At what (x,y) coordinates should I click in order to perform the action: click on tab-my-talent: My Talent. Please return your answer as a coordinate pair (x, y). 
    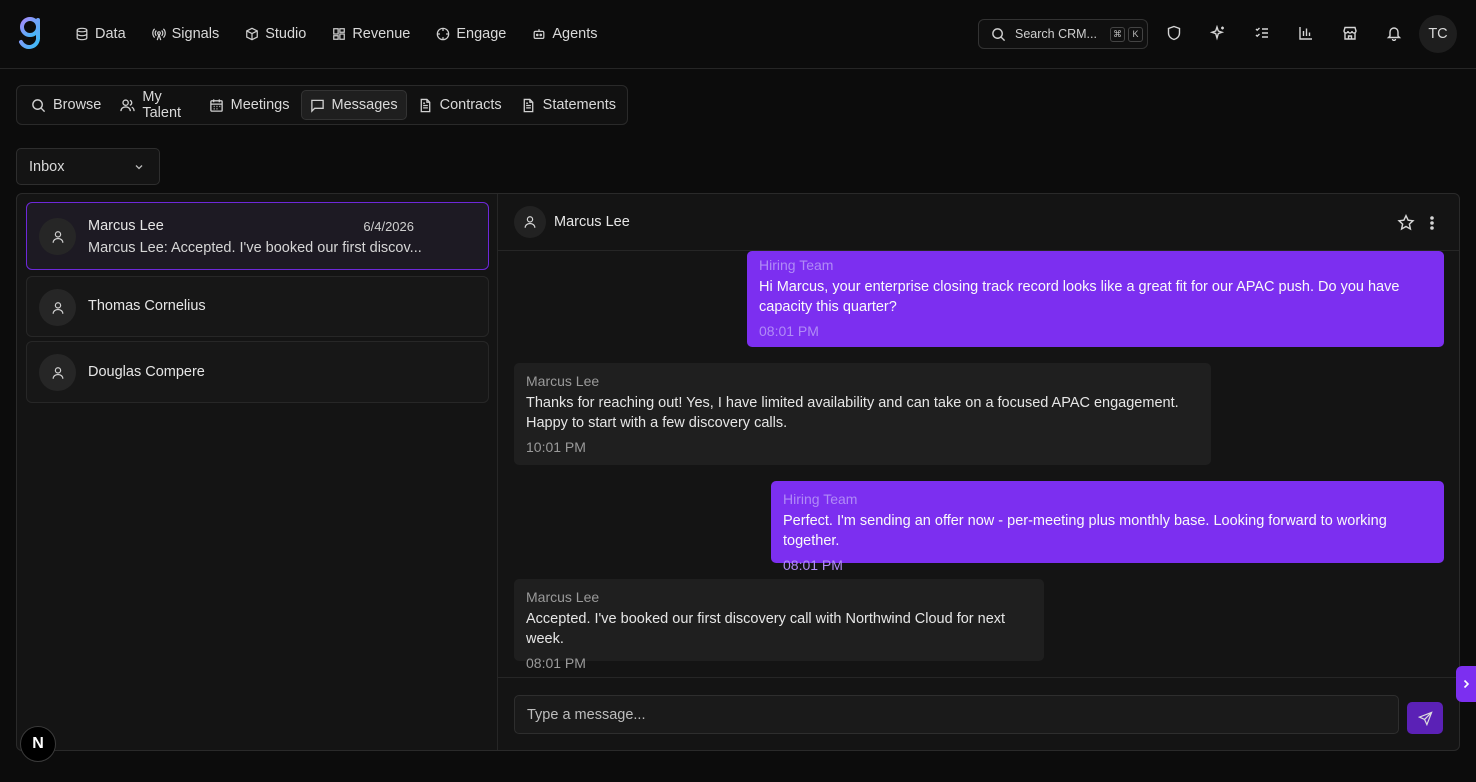
    Looking at the image, I should click on (154, 105).